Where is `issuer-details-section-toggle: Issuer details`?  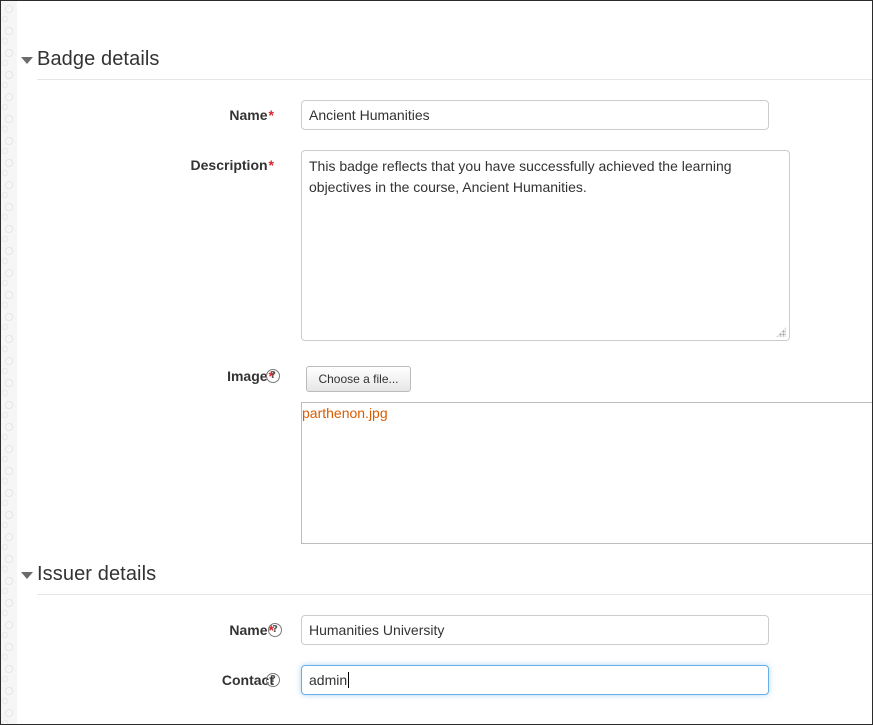
issuer-details-section-toggle: Issuer details is located at coordinates (88, 574).